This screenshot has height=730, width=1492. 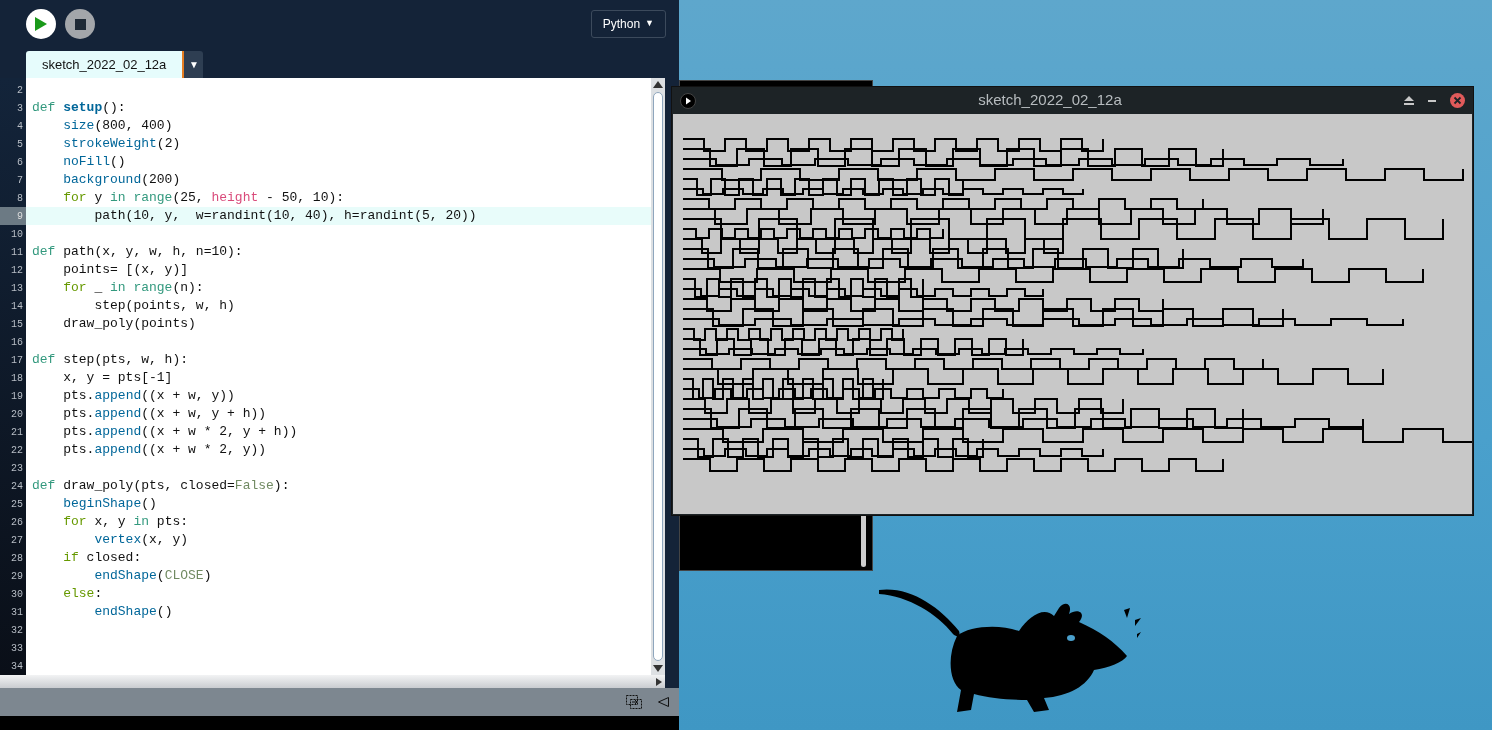 I want to click on line-number: 21, so click(x=17, y=432).